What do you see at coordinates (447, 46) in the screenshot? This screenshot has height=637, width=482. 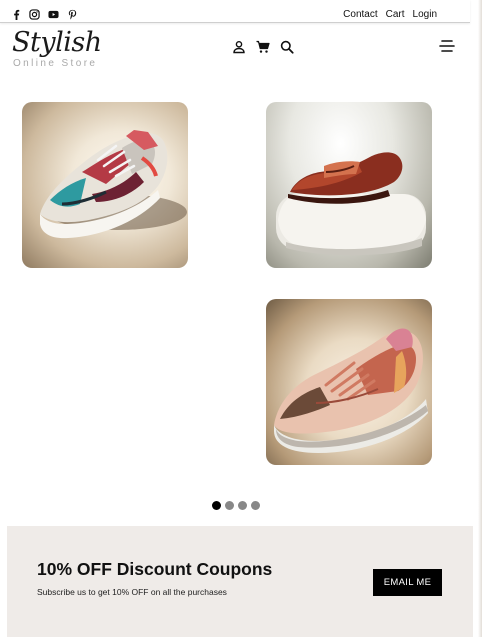 I see `menu-icon` at bounding box center [447, 46].